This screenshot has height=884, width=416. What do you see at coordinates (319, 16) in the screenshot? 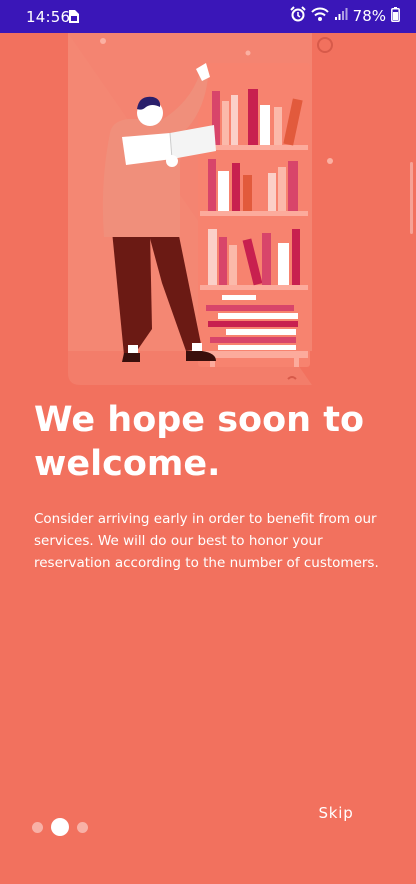
I see `wifi-icon` at bounding box center [319, 16].